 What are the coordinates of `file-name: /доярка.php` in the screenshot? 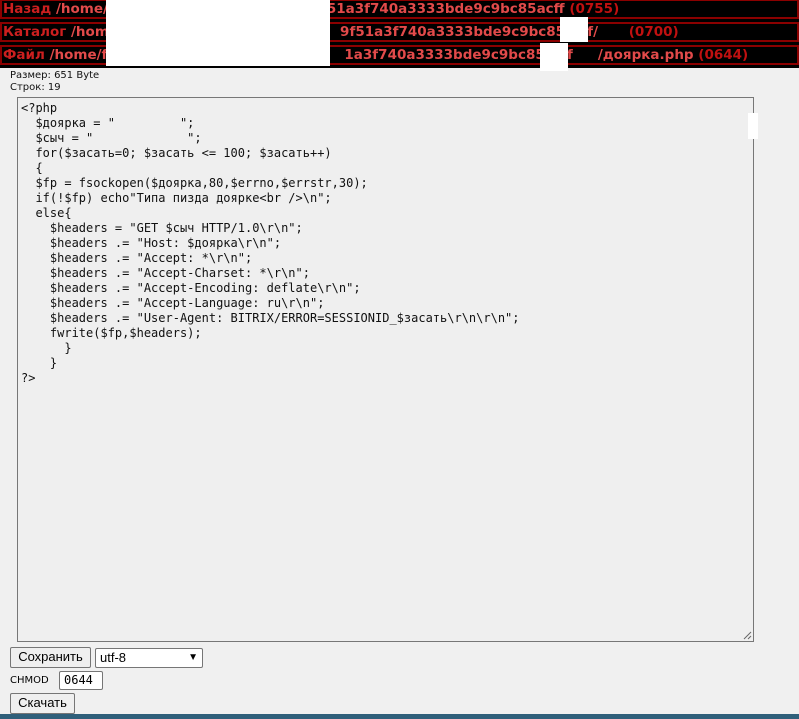 It's located at (646, 55).